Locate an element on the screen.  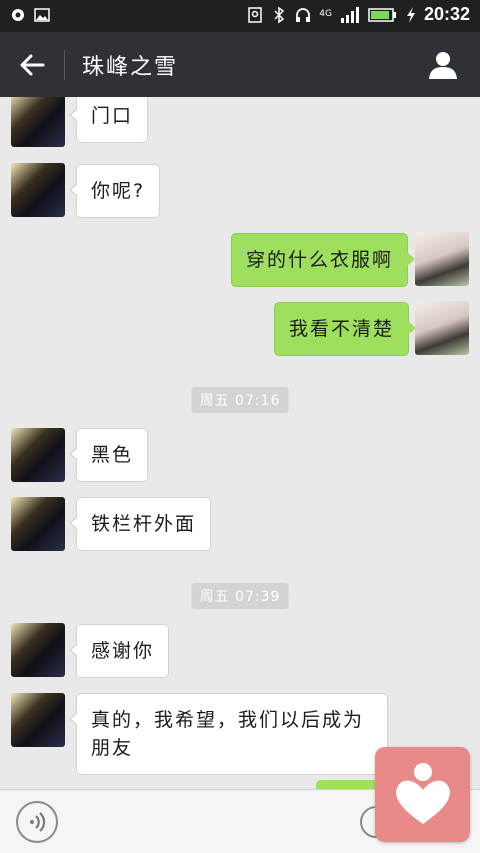
floating-widget-button is located at coordinates (422, 794).